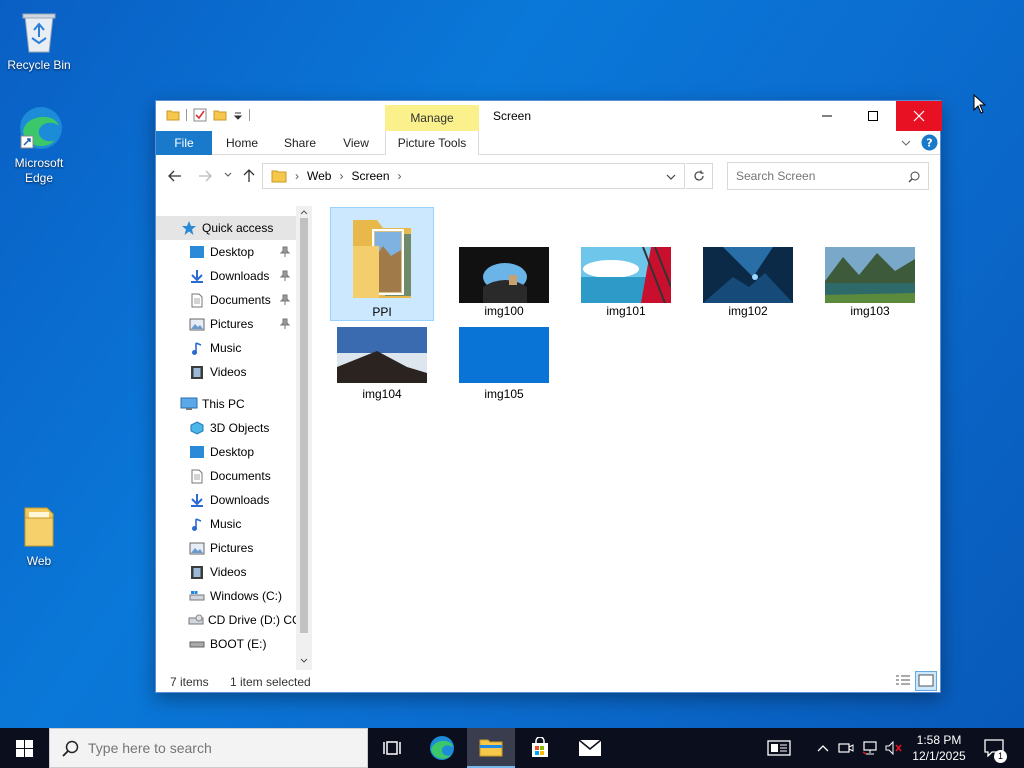  I want to click on file-item-image: img104, so click(382, 382).